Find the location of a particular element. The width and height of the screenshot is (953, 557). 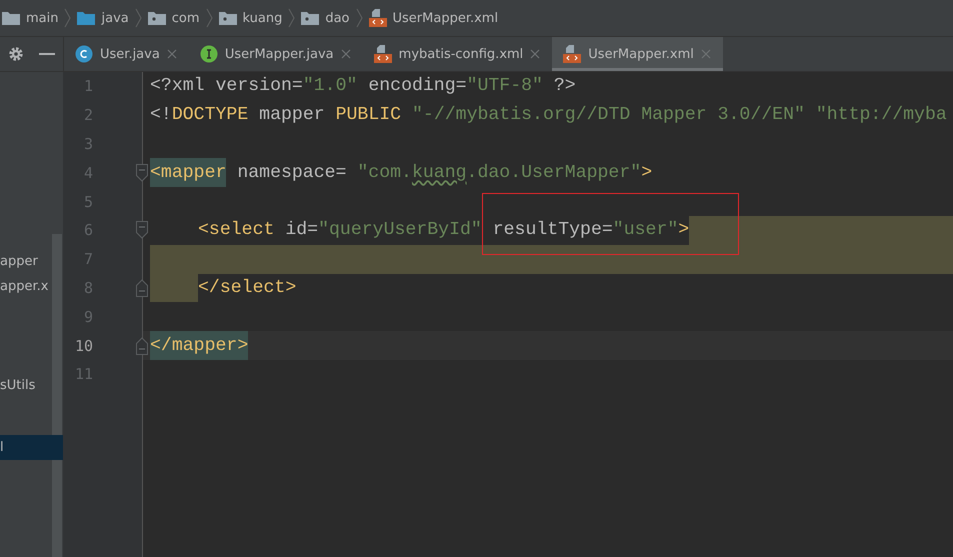

breadcrumb-item: main is located at coordinates (42, 18).